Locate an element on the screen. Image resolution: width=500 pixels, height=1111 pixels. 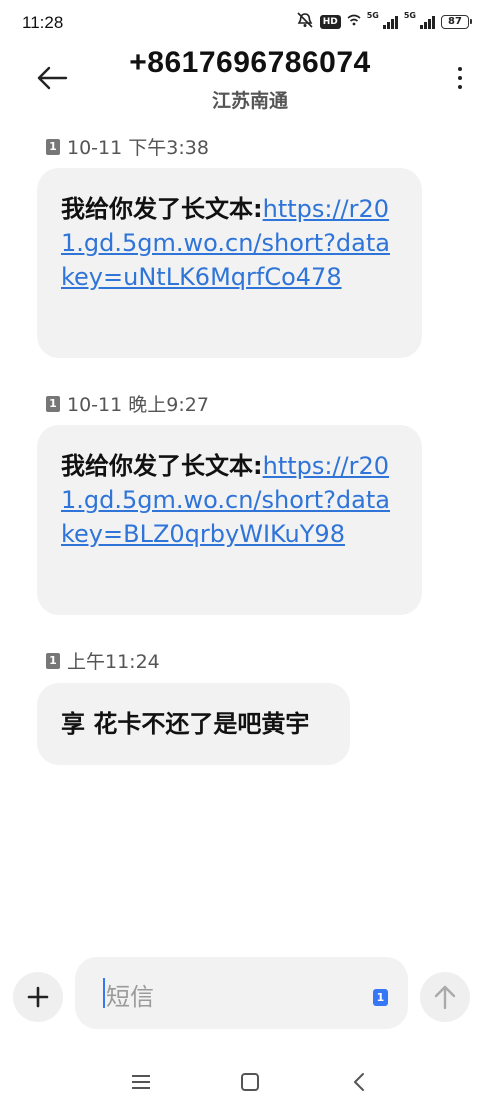
home-button is located at coordinates (250, 1082).